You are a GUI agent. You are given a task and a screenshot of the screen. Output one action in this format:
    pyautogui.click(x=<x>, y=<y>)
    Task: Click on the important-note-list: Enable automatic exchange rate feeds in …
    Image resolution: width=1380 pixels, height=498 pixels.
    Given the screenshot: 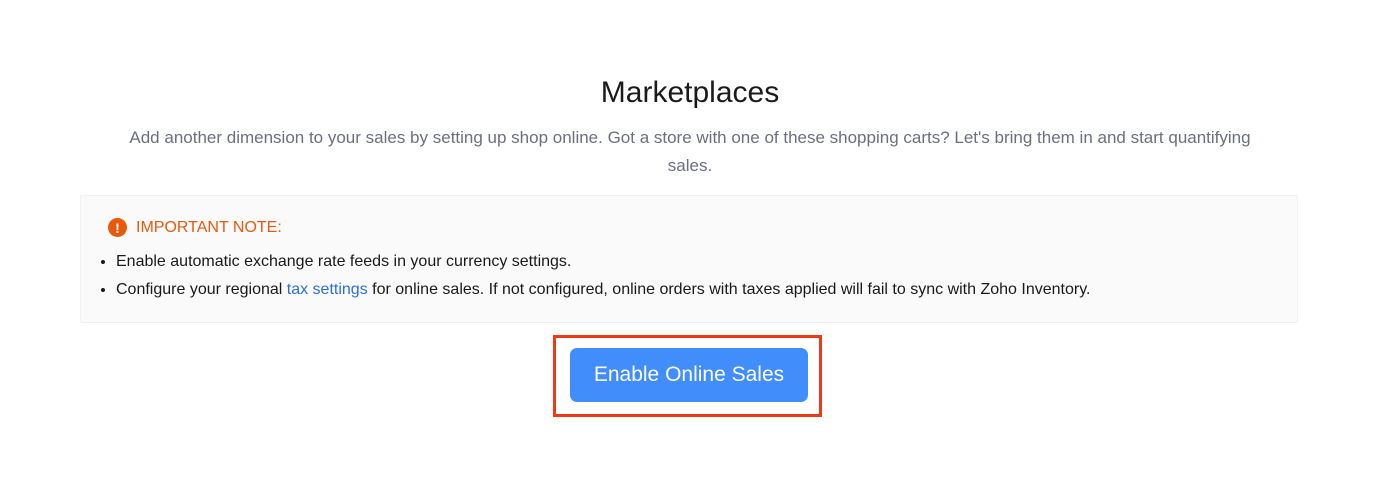 What is the action you would take?
    pyautogui.click(x=603, y=276)
    